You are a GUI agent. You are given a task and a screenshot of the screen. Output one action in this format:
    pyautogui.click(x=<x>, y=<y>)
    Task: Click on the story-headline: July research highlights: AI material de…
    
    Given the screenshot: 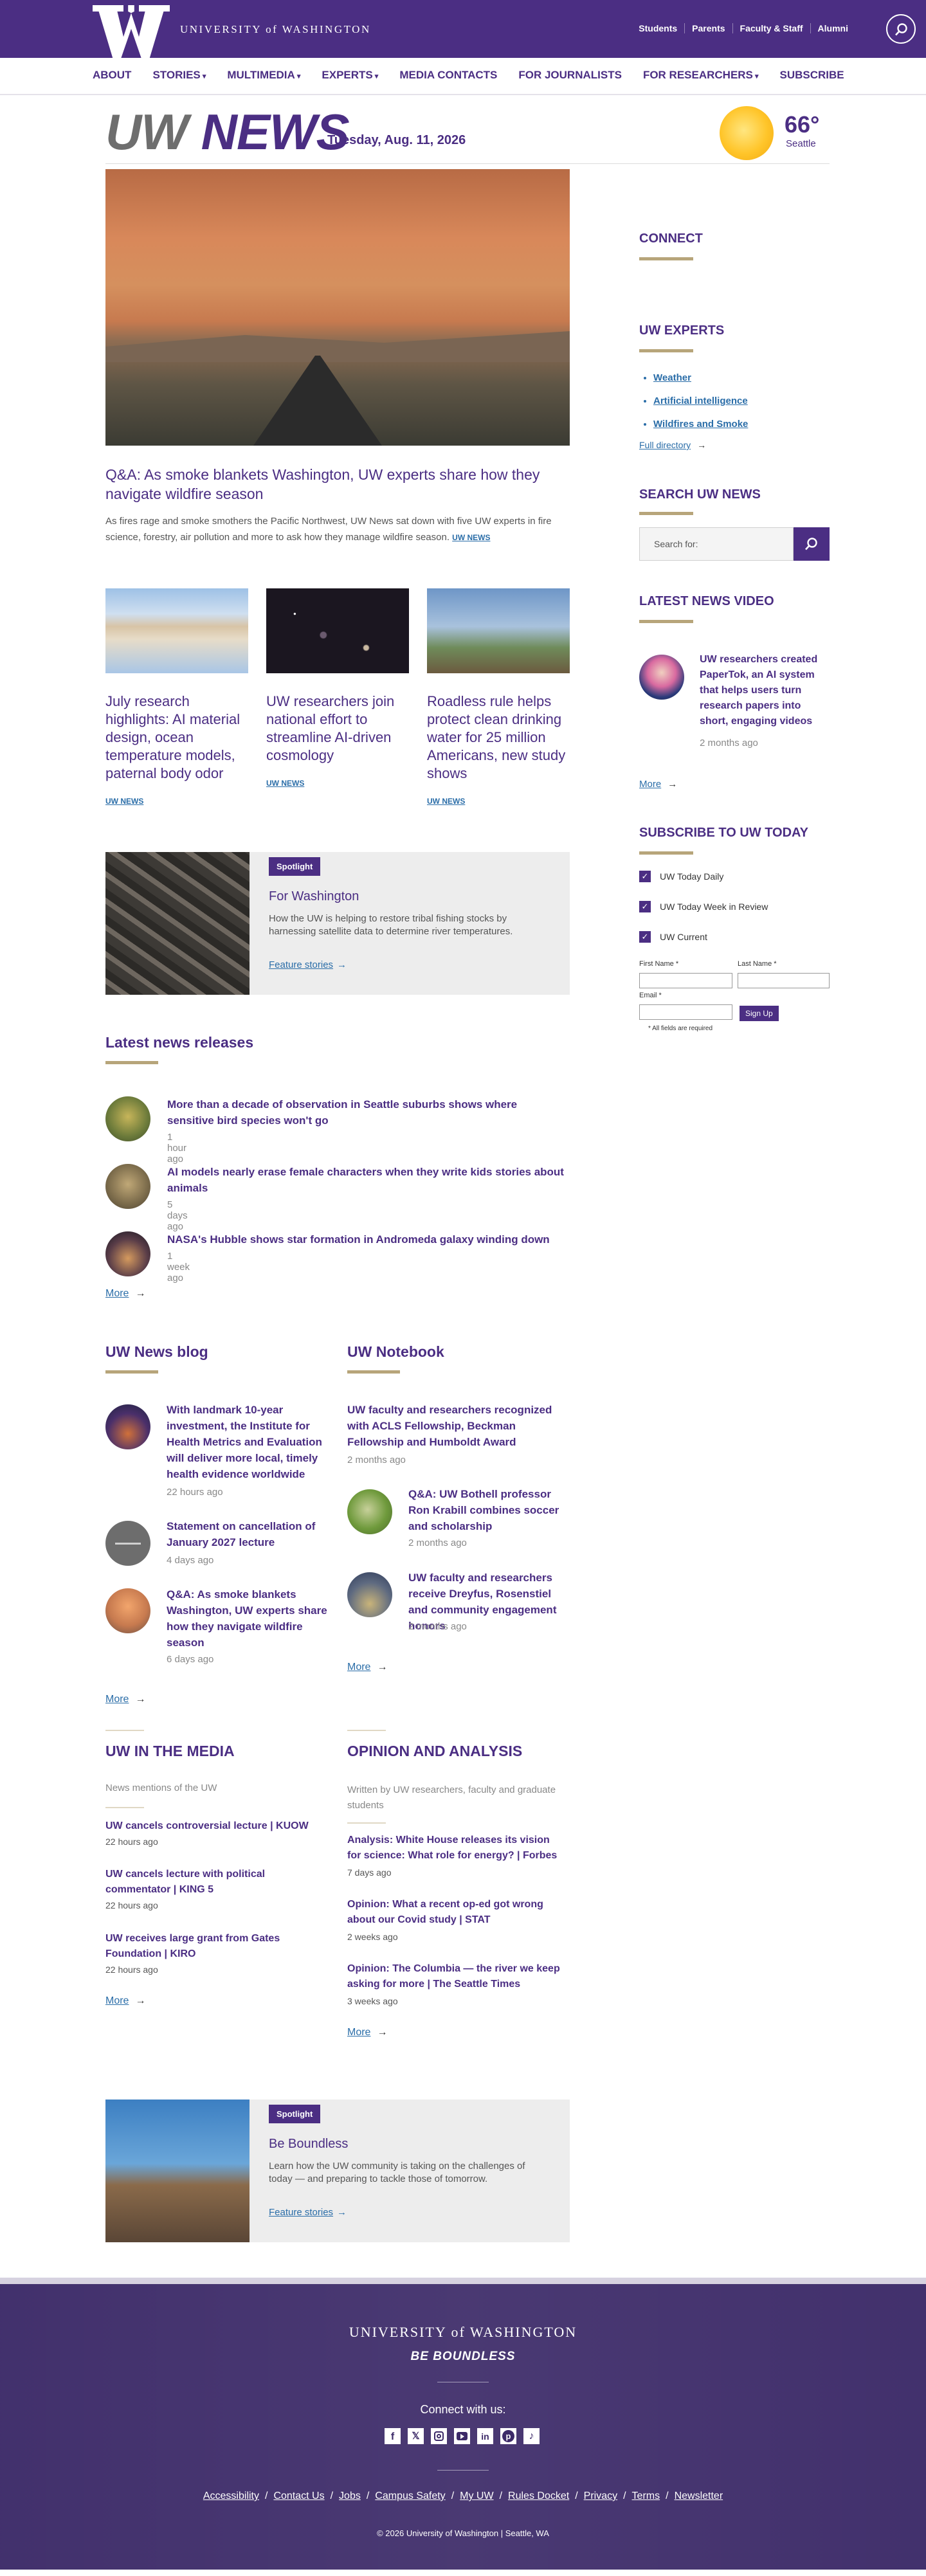 What is the action you would take?
    pyautogui.click(x=177, y=738)
    